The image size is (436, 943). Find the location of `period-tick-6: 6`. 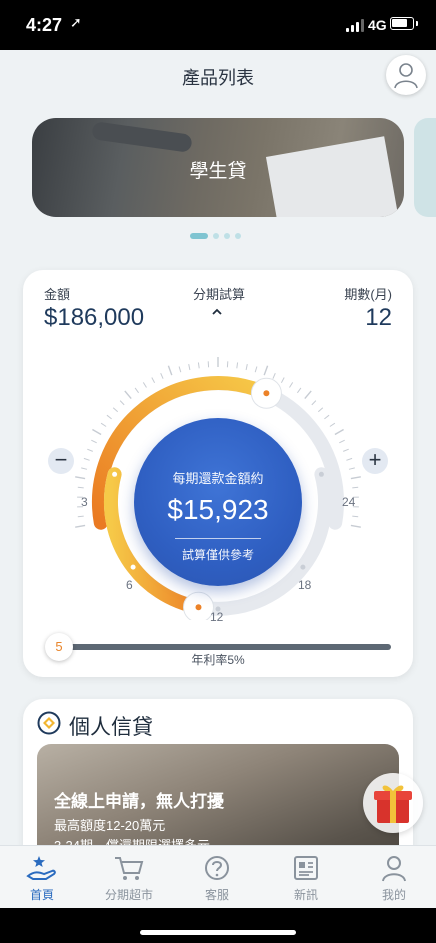

period-tick-6: 6 is located at coordinates (129, 585).